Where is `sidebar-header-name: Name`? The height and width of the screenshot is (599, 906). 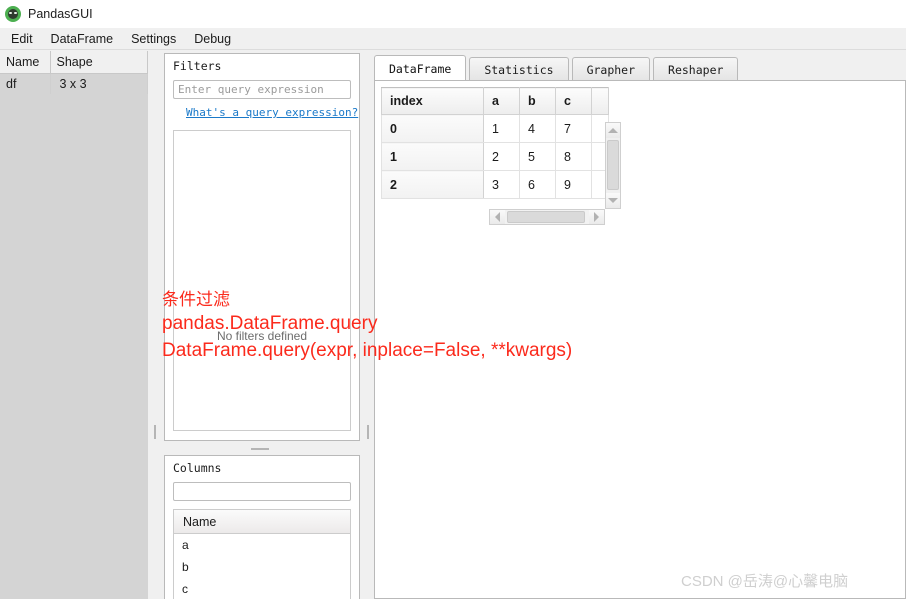
sidebar-header-name: Name is located at coordinates (25, 62).